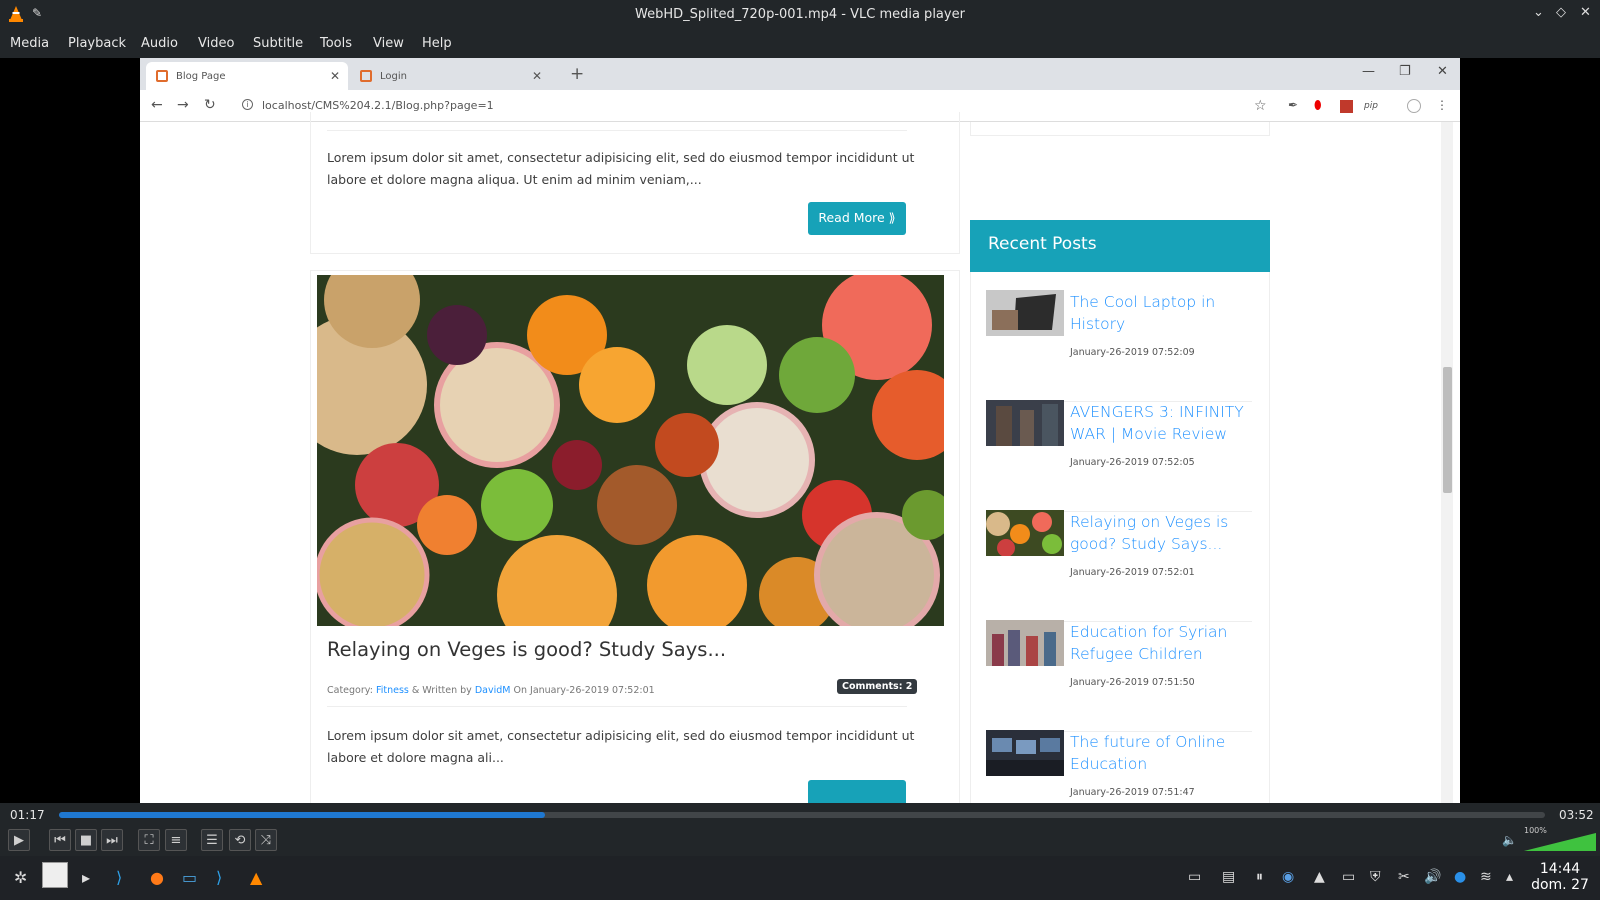 The width and height of the screenshot is (1600, 900). Describe the element at coordinates (60, 840) in the screenshot. I see `previous-icon: ⏮` at that location.